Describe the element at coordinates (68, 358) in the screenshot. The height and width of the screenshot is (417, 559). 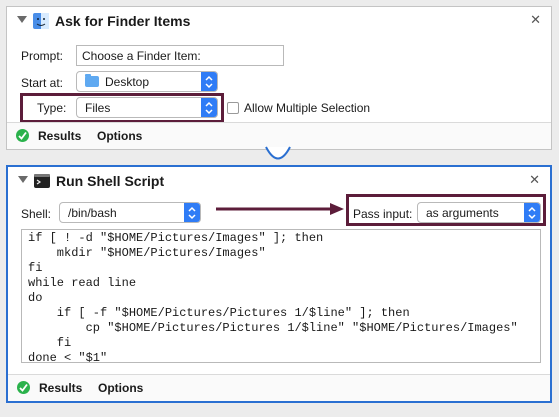
I see `script-line: done < "$1"` at that location.